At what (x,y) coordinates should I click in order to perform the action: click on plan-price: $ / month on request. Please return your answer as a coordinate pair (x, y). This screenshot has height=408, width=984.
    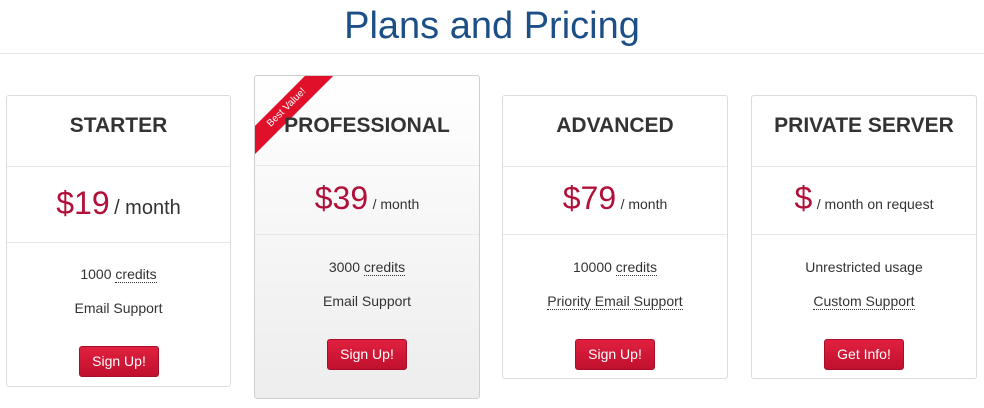
    Looking at the image, I should click on (864, 198).